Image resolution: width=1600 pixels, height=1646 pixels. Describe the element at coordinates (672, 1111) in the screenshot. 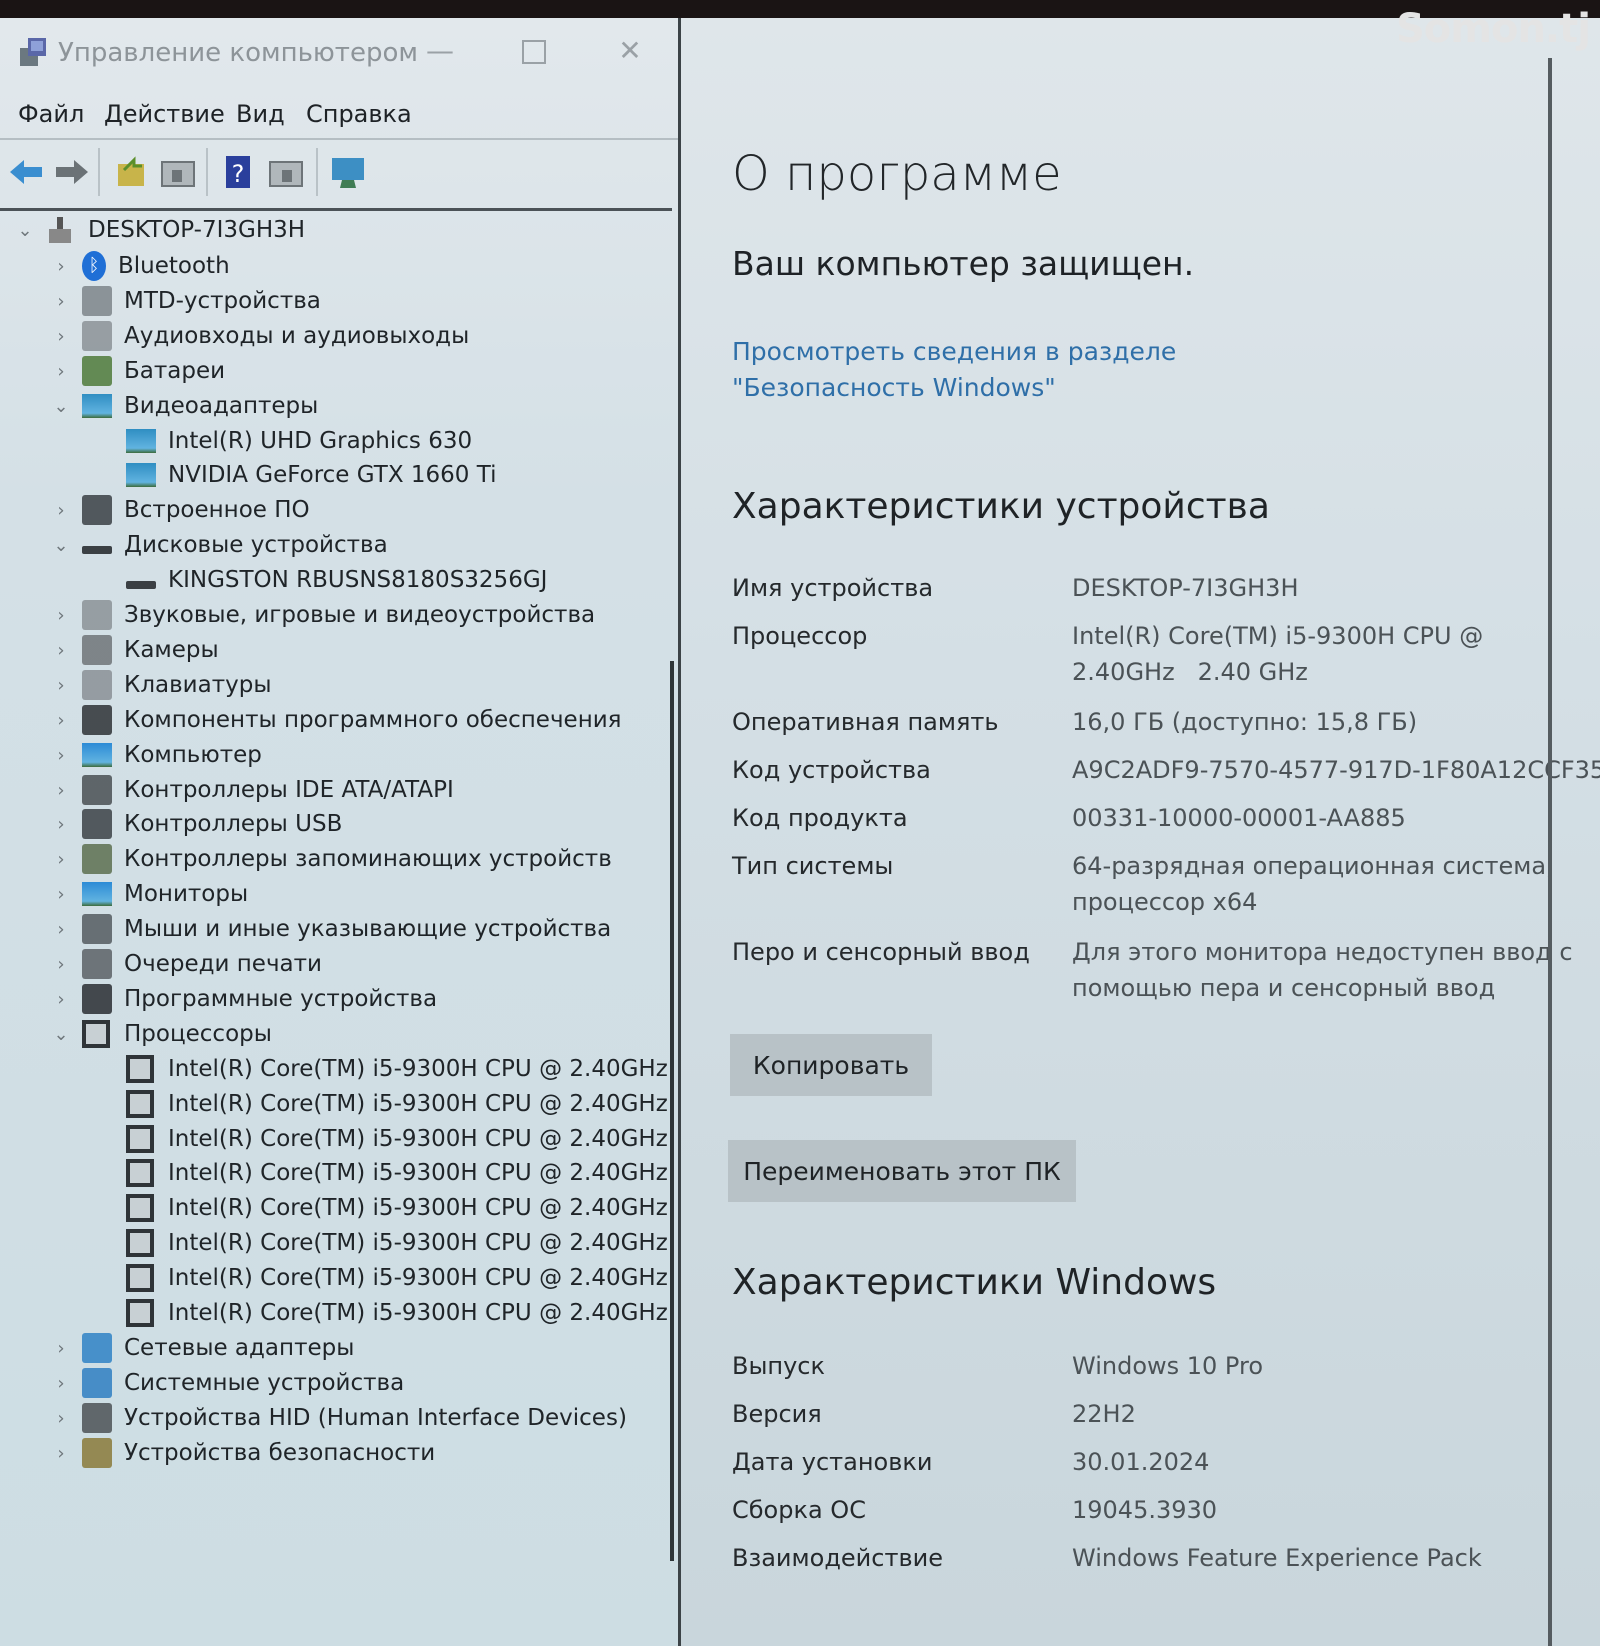

I see `tree-scrollbar` at that location.